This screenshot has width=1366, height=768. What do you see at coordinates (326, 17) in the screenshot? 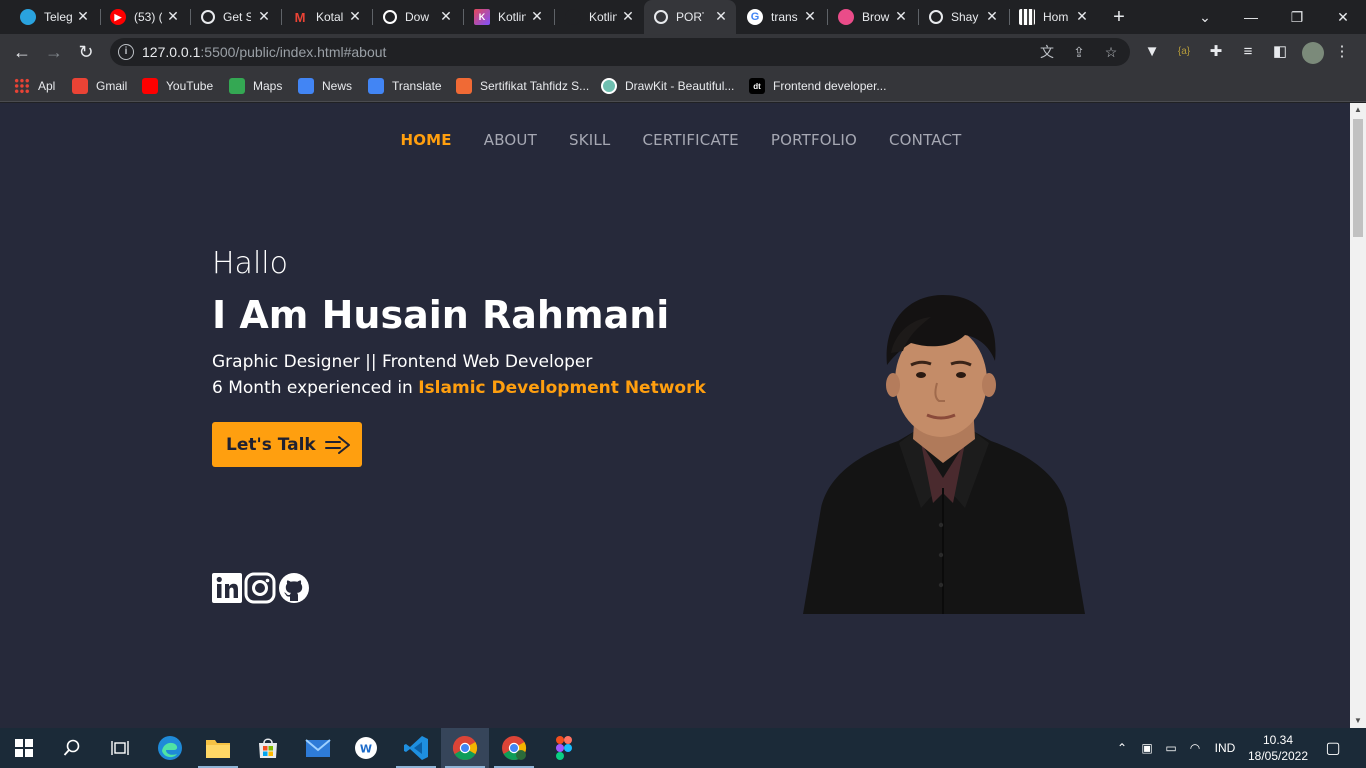
I see `browser-tab: M Kotal ✕` at bounding box center [326, 17].